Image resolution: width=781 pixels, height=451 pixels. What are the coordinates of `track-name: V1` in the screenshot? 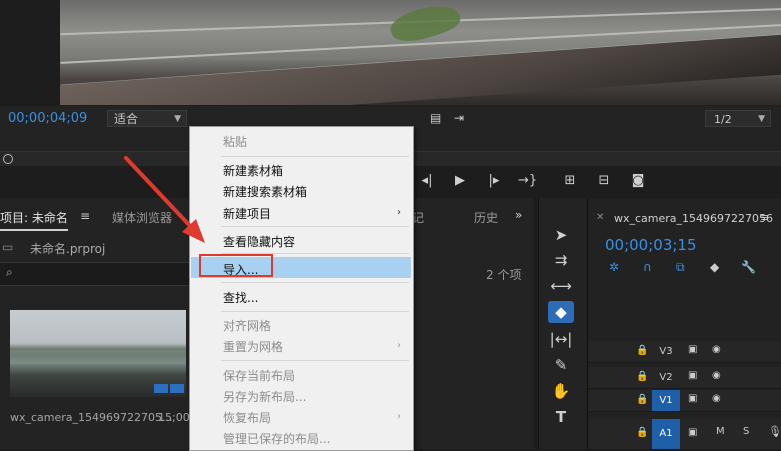 It's located at (666, 400).